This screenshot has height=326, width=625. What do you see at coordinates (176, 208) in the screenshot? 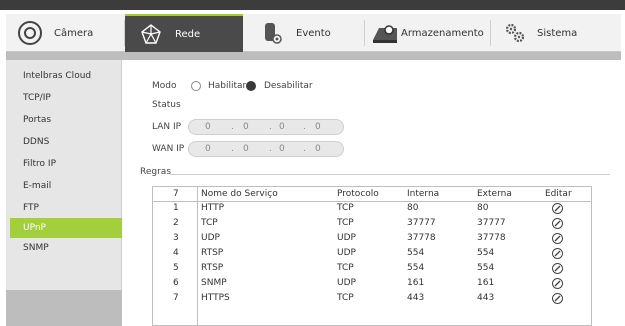
I see `row-number: 1` at bounding box center [176, 208].